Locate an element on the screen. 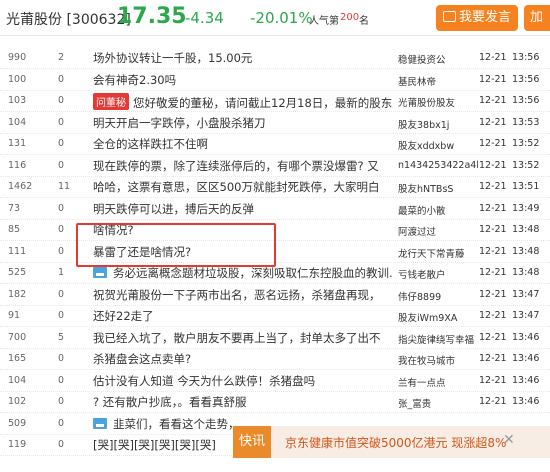 The width and height of the screenshot is (550, 472). post-title-link: 明天跌停可以进，搏后天的反弹 is located at coordinates (173, 209).